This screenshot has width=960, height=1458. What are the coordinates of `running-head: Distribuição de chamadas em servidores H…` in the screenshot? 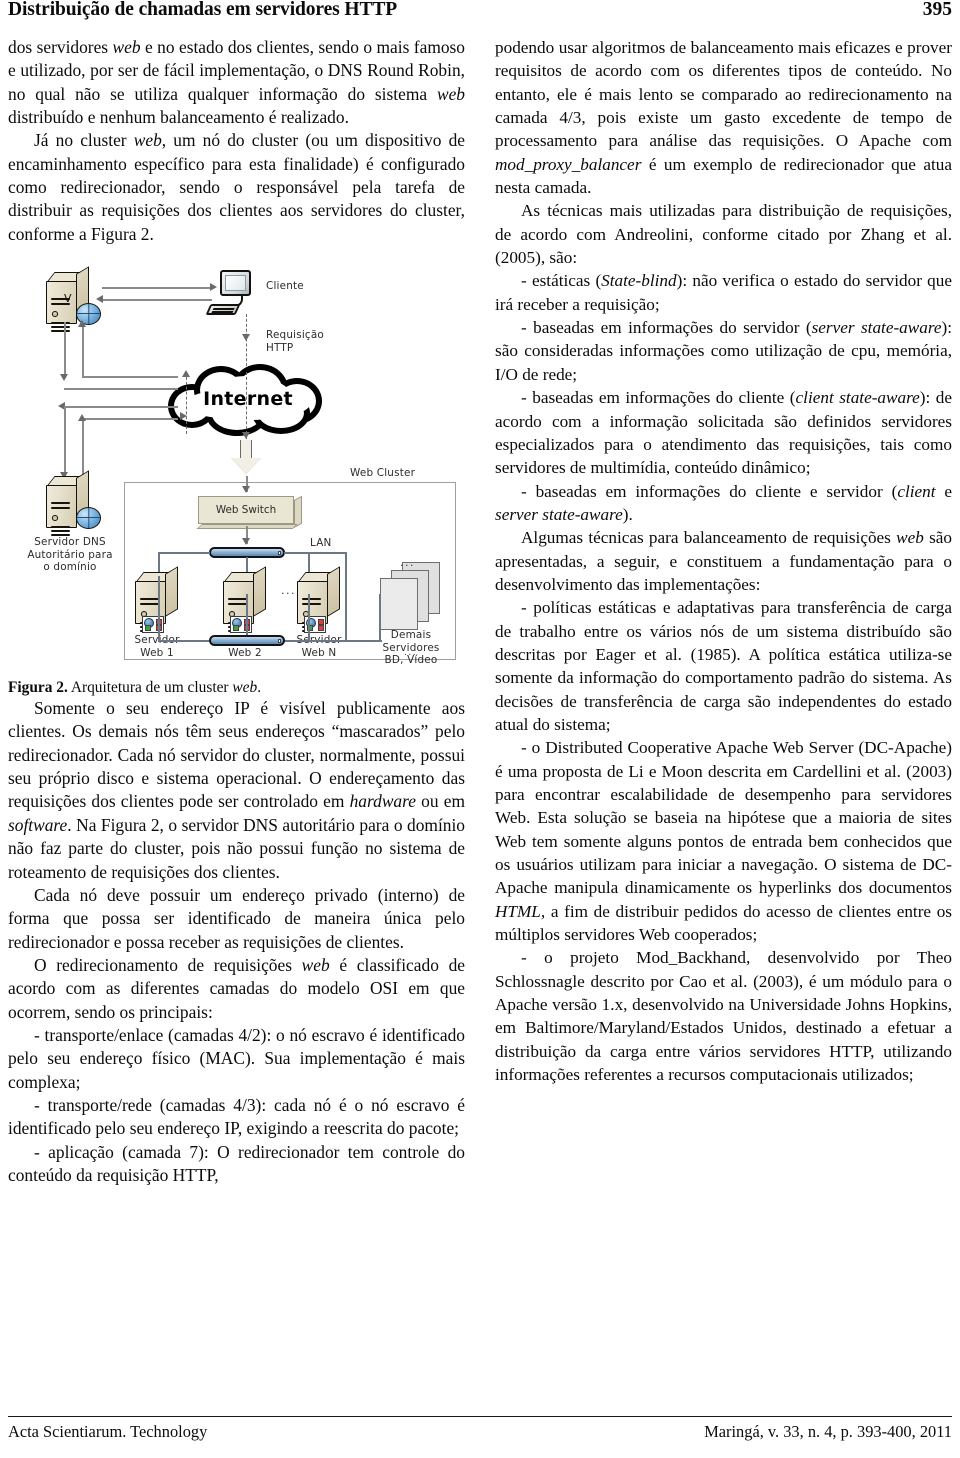 It's located at (480, 14).